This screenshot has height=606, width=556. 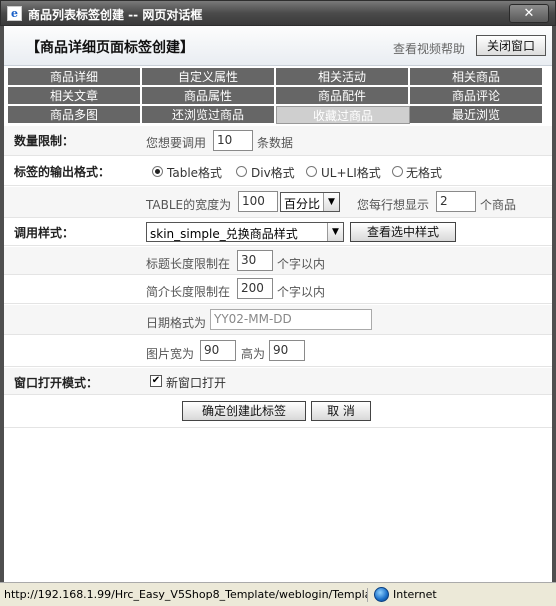 I want to click on tab-product-attributes: 商品属性, so click(x=208, y=96).